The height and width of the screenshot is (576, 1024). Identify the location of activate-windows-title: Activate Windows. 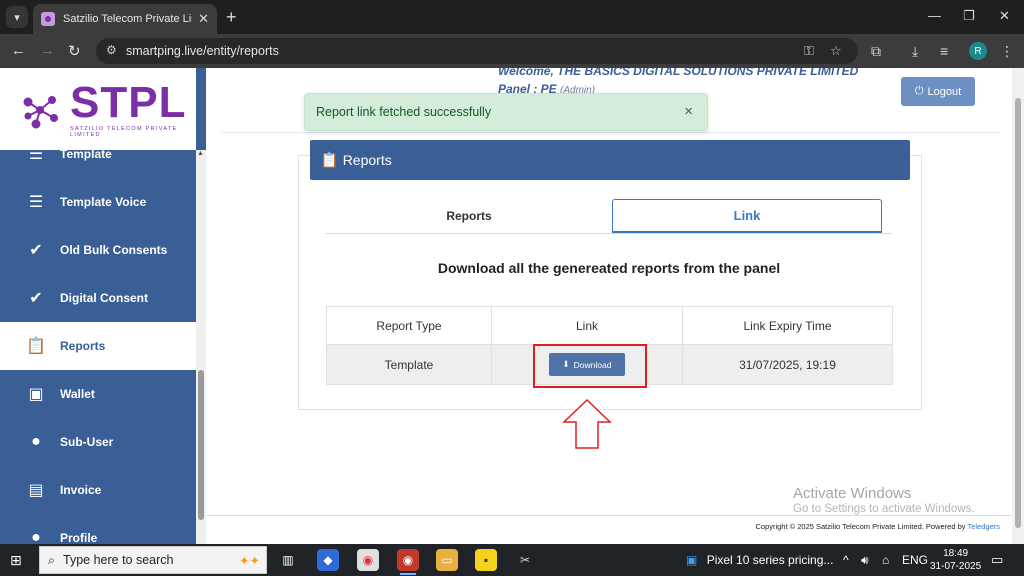
(852, 493).